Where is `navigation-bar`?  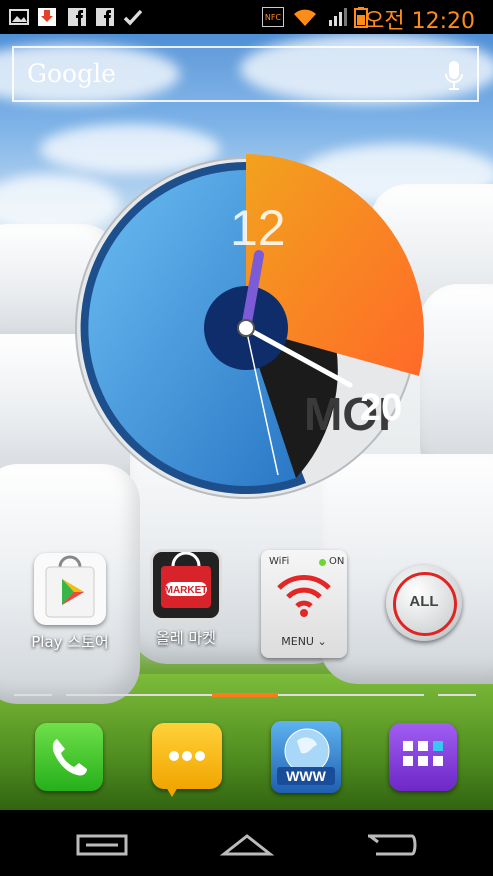 navigation-bar is located at coordinates (246, 843).